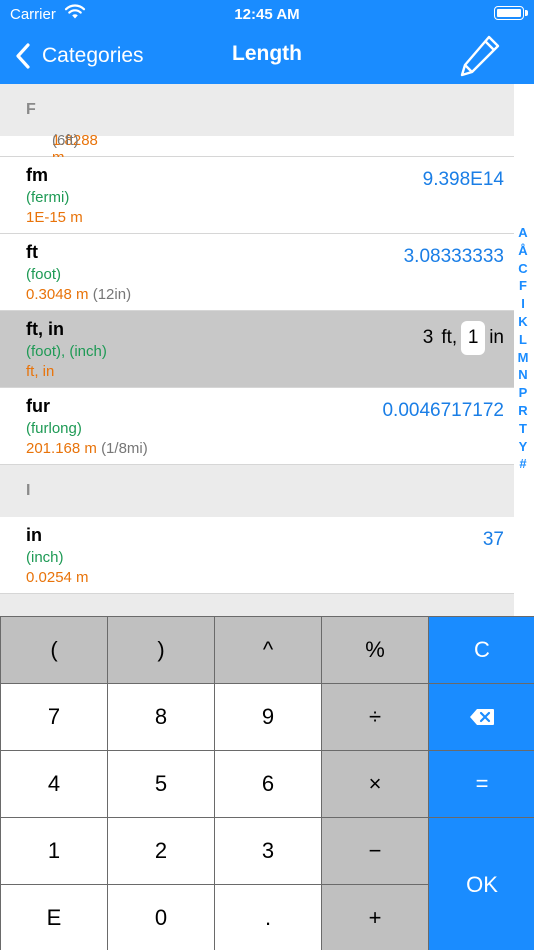 The width and height of the screenshot is (534, 950). I want to click on digit-6-key: 6, so click(268, 784).